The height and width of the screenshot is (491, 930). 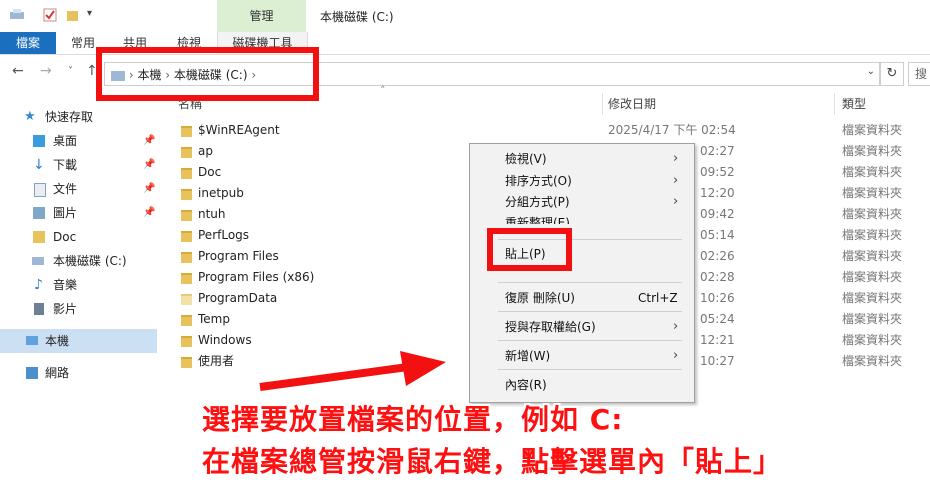 I want to click on music-icon: ♪, so click(x=38, y=285).